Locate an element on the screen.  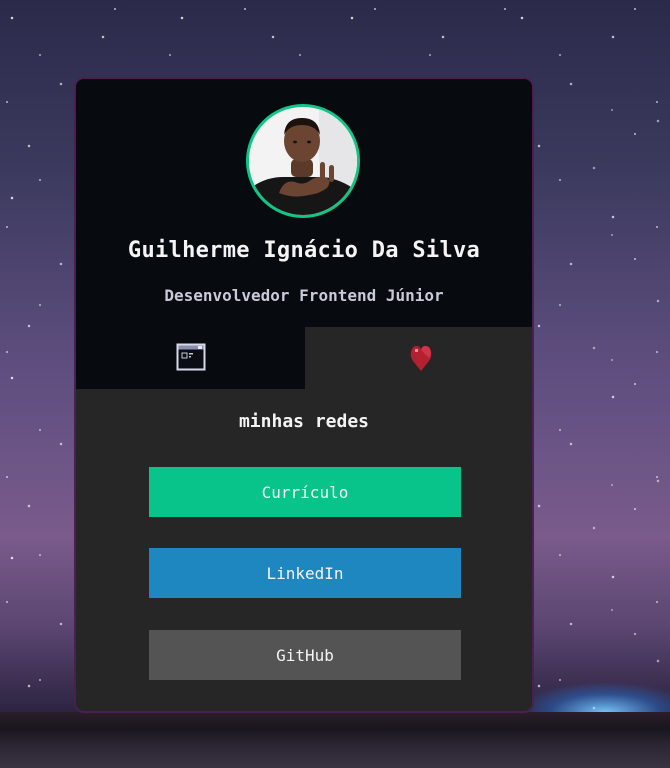
avatar is located at coordinates (303, 161).